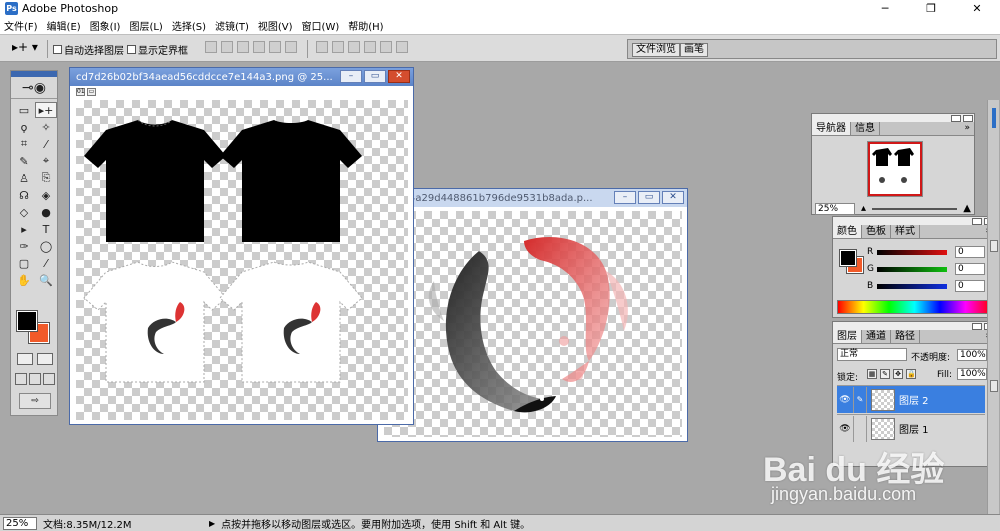 This screenshot has height=531, width=1000. I want to click on align-hcenter-icon, so click(275, 47).